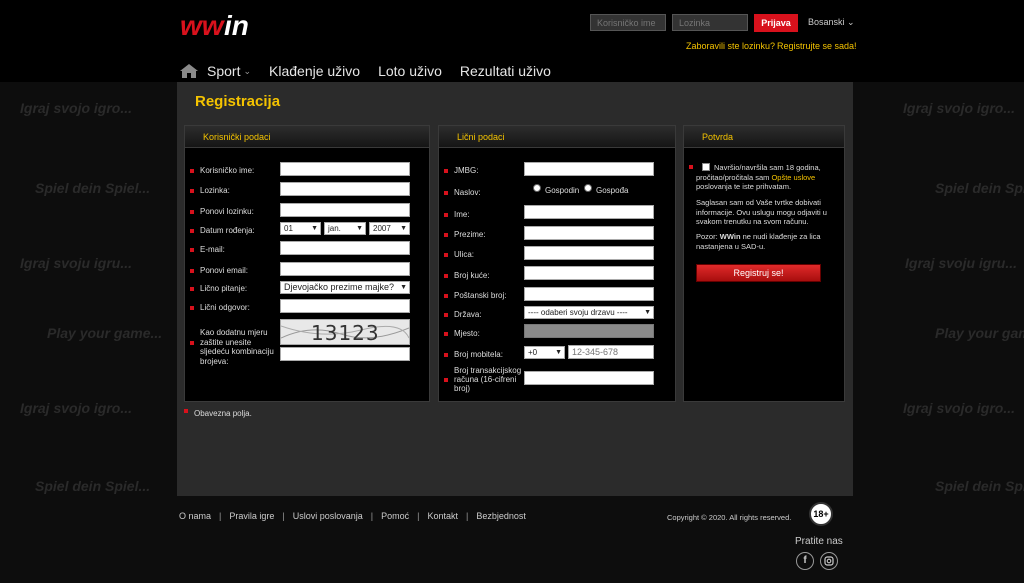 The image size is (1024, 583). What do you see at coordinates (612, 190) in the screenshot?
I see `radio-label: Gospođa` at bounding box center [612, 190].